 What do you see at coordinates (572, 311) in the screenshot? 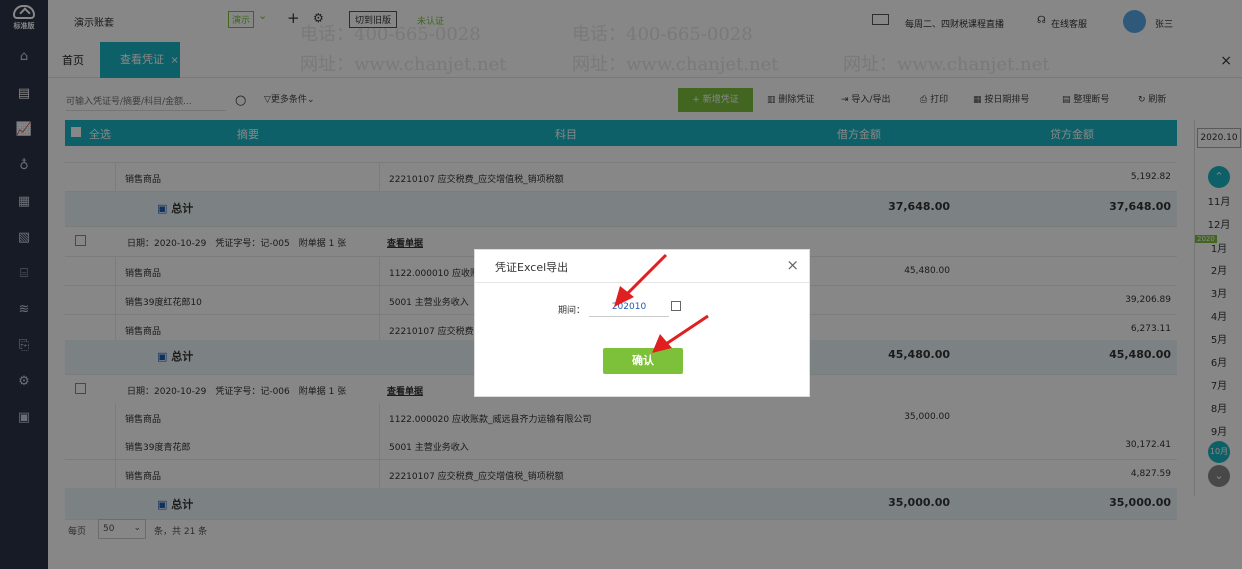
I see `period-label: 期间：` at bounding box center [572, 311].